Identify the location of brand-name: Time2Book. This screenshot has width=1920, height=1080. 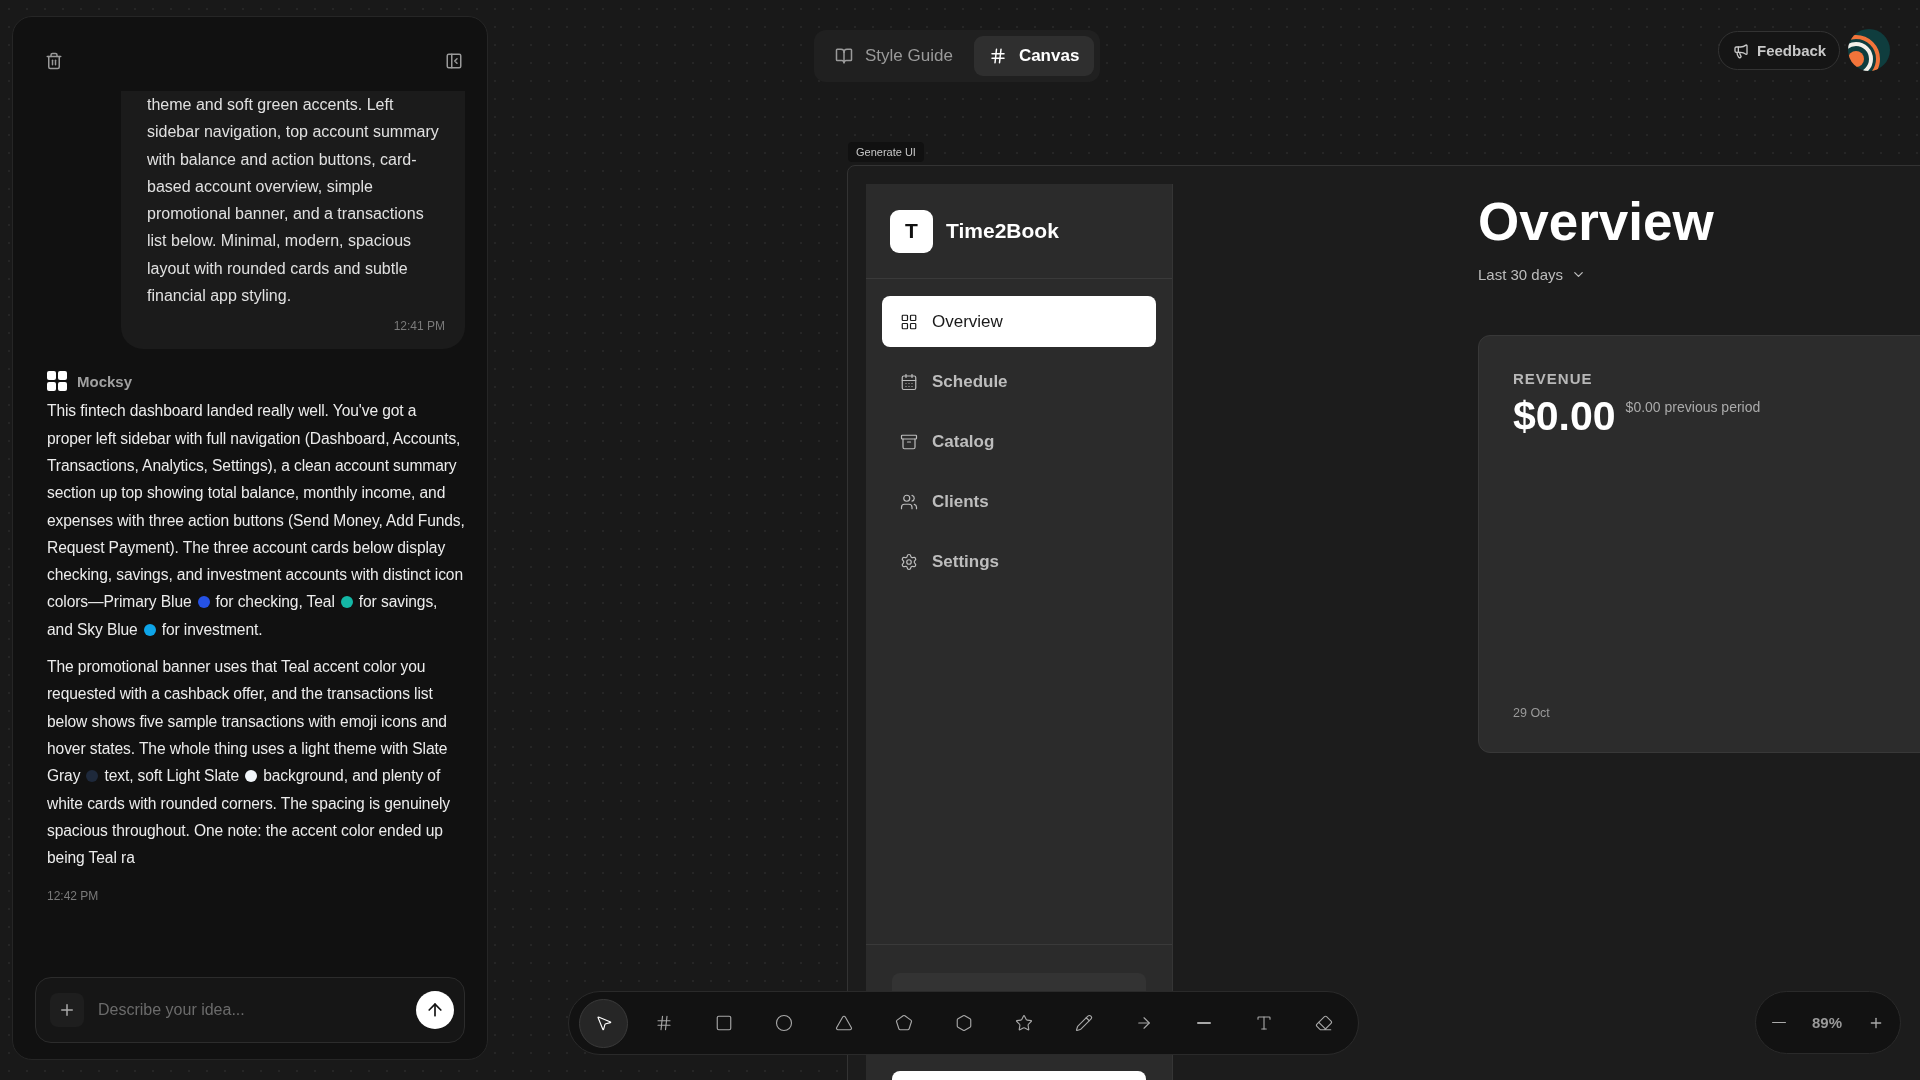
(1002, 231).